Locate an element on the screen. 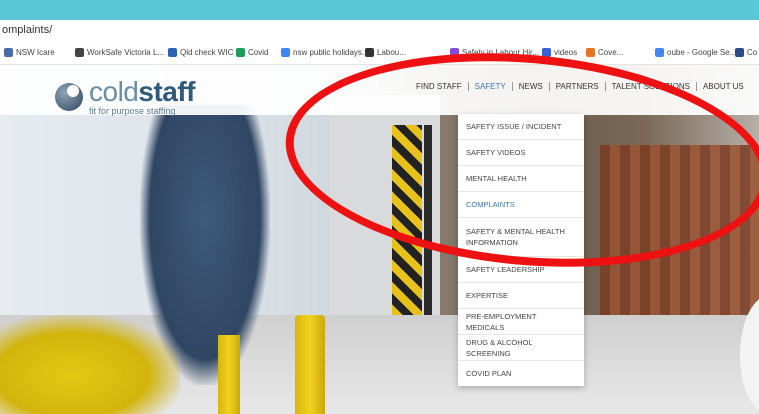 This screenshot has width=759, height=414. nav-safety: SAFETY is located at coordinates (491, 86).